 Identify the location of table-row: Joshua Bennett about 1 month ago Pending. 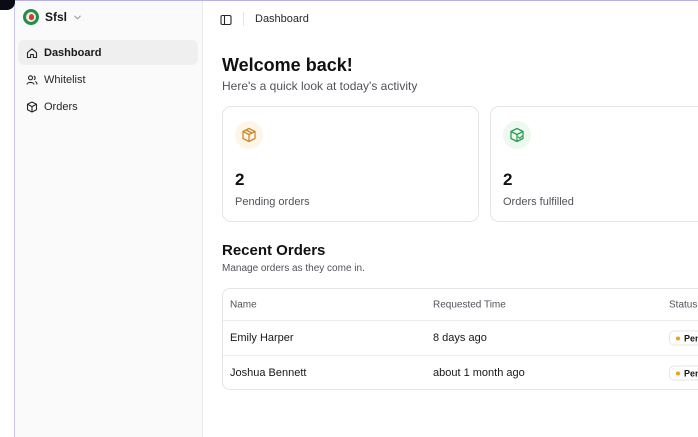
(460, 372).